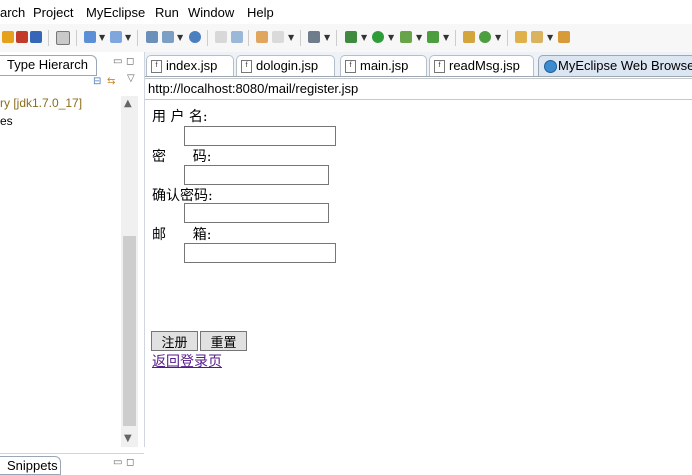  Describe the element at coordinates (260, 253) in the screenshot. I see `email-field` at that location.